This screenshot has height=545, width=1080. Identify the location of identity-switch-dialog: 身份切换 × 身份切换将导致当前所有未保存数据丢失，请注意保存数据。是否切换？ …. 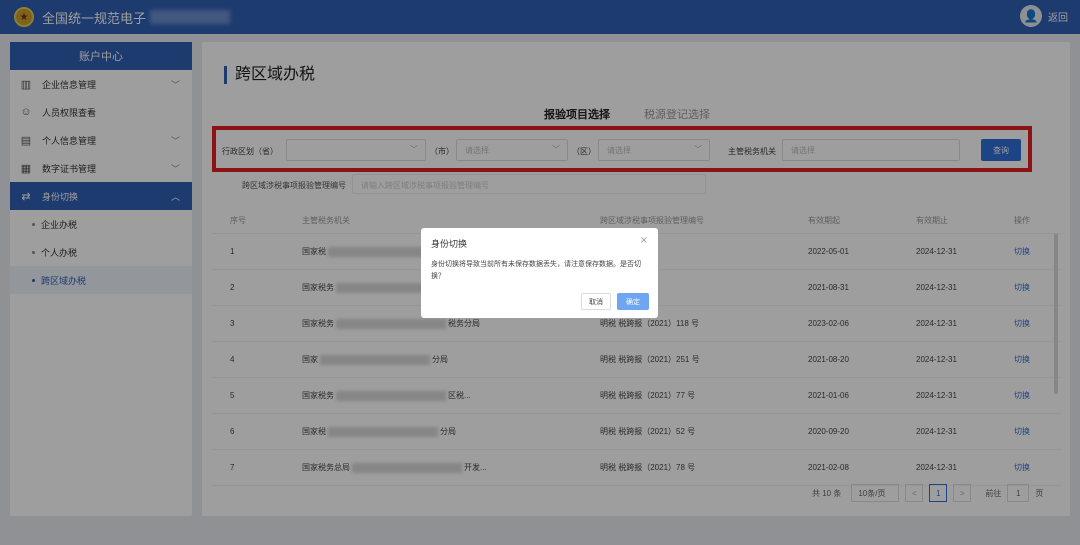
(539, 273).